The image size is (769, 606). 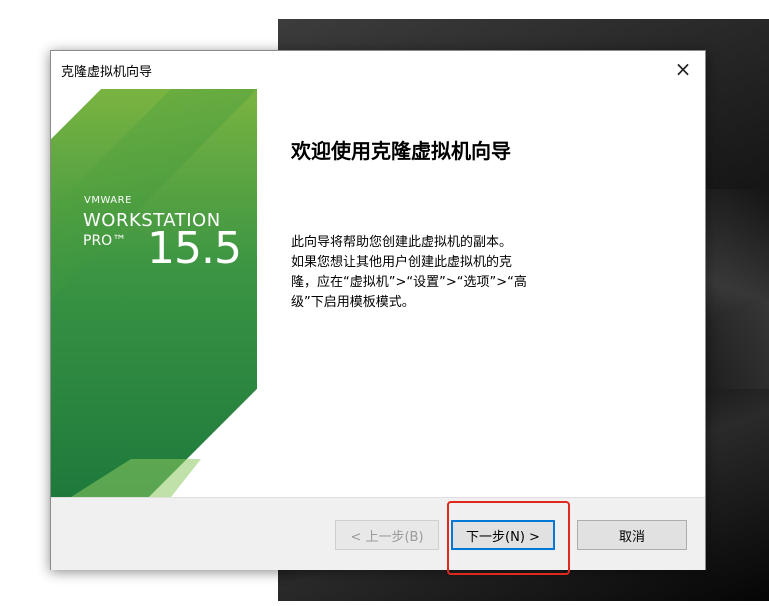 What do you see at coordinates (108, 200) in the screenshot?
I see `vendor-label: VMWARE` at bounding box center [108, 200].